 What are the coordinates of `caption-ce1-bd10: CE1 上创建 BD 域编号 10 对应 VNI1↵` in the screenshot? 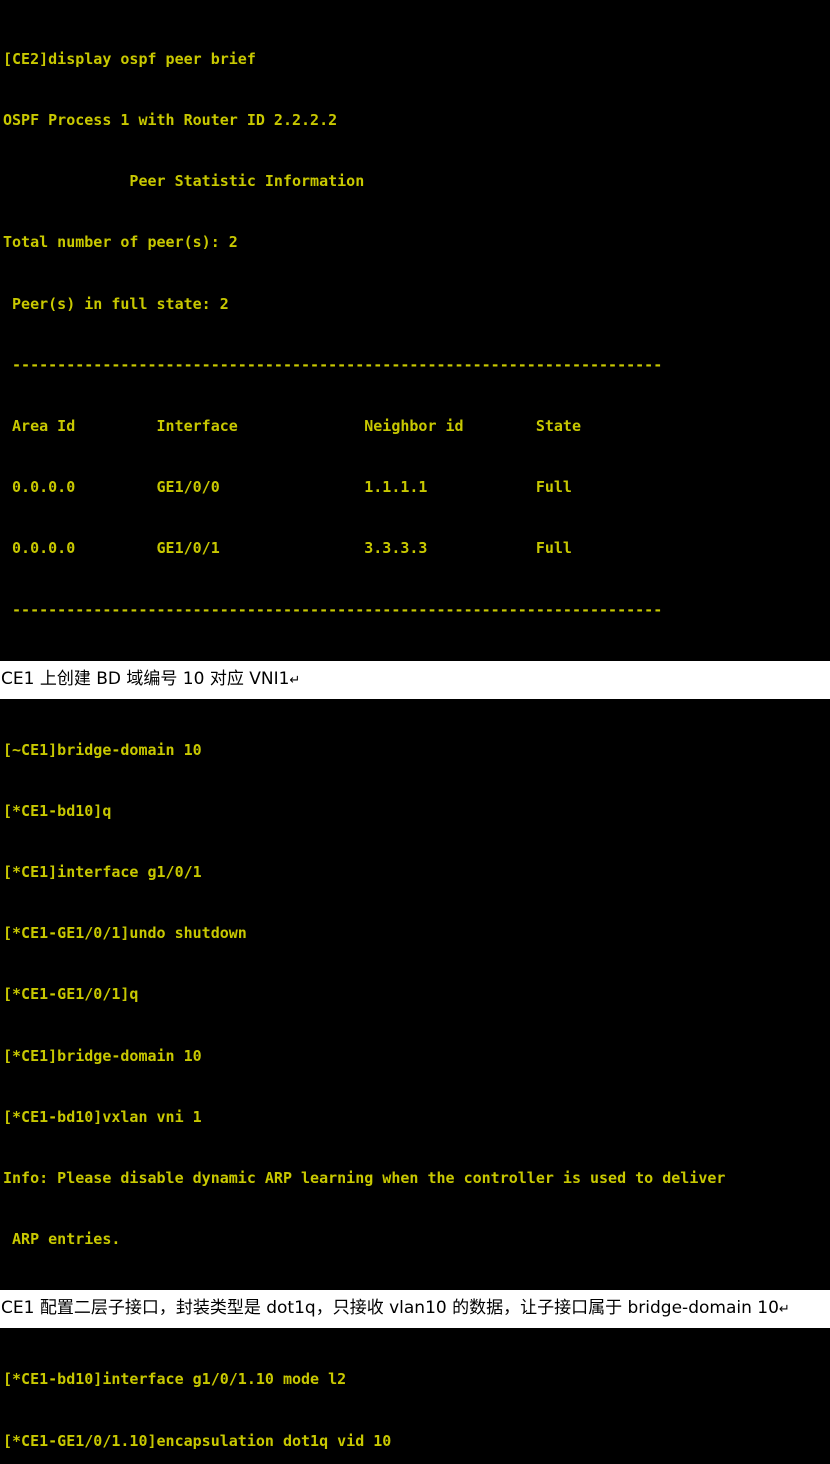 It's located at (415, 679).